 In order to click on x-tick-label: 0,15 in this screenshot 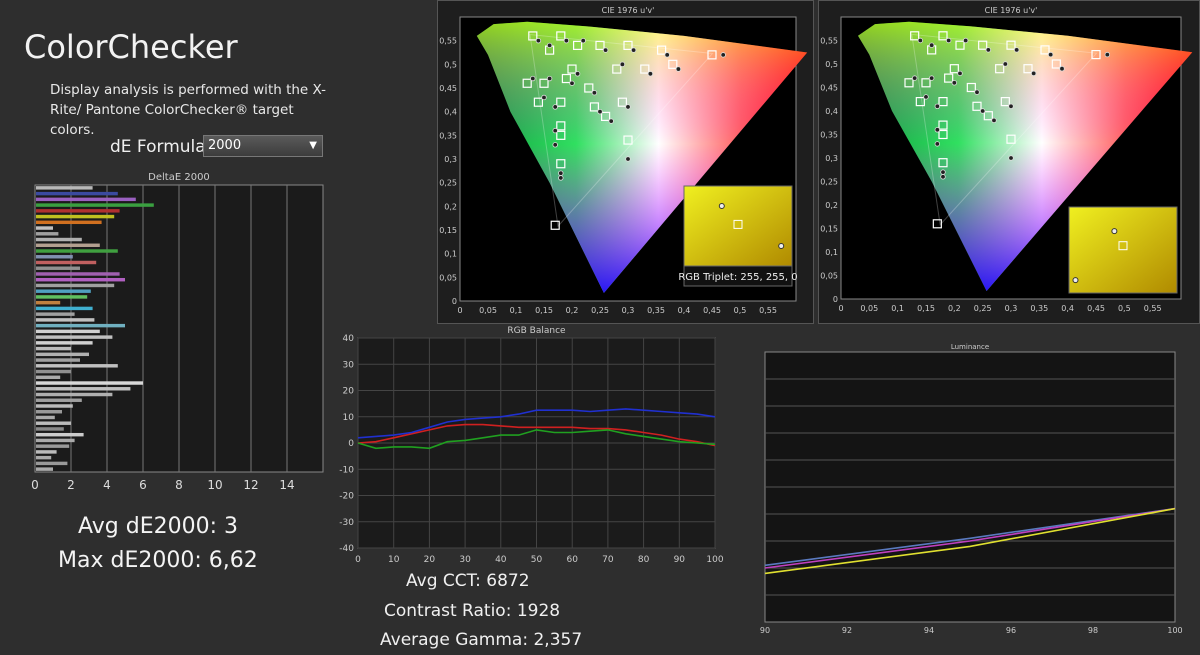, I will do `click(544, 310)`.